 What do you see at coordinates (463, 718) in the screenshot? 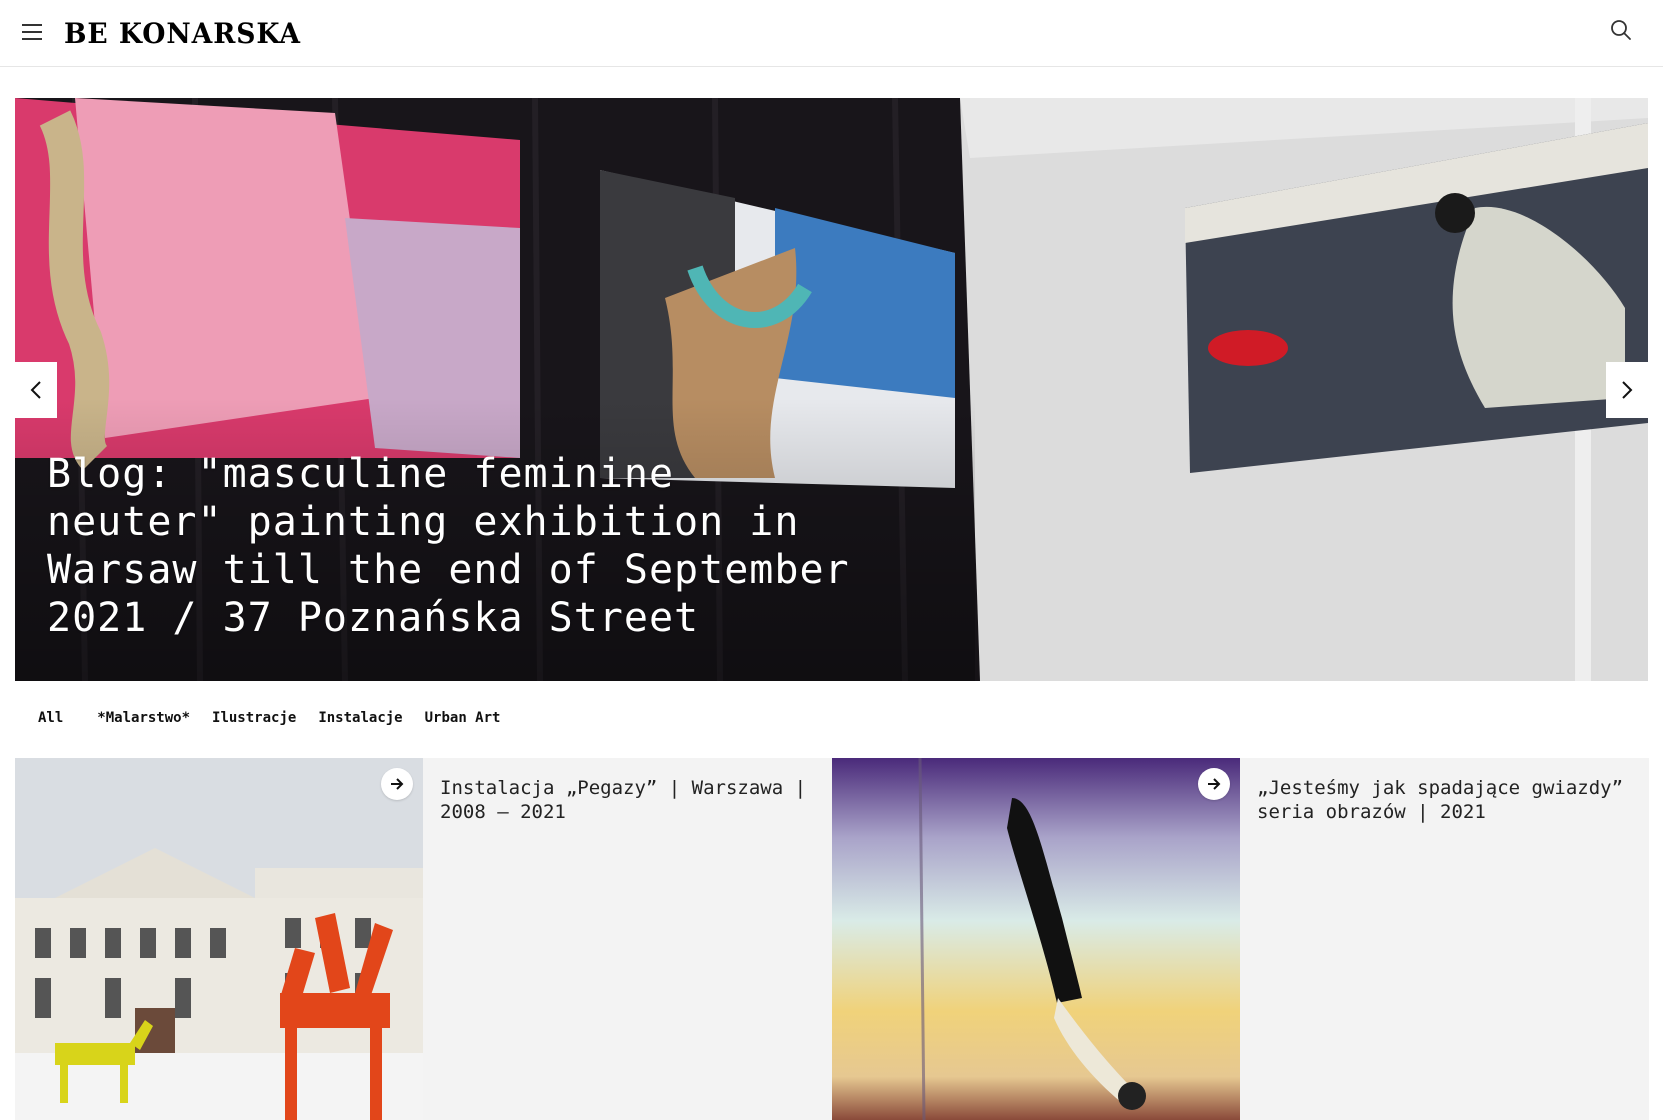
I see `filter-urban-art: Urban Art` at bounding box center [463, 718].